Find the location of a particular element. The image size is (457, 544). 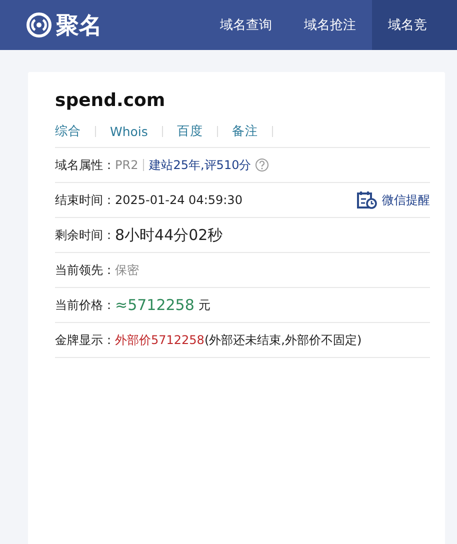

external-price: 外部价5712258 is located at coordinates (159, 340).